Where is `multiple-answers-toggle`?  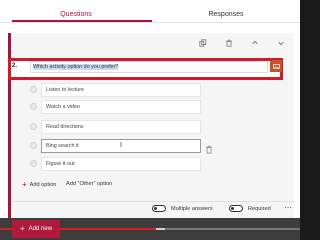 multiple-answers-toggle is located at coordinates (159, 208).